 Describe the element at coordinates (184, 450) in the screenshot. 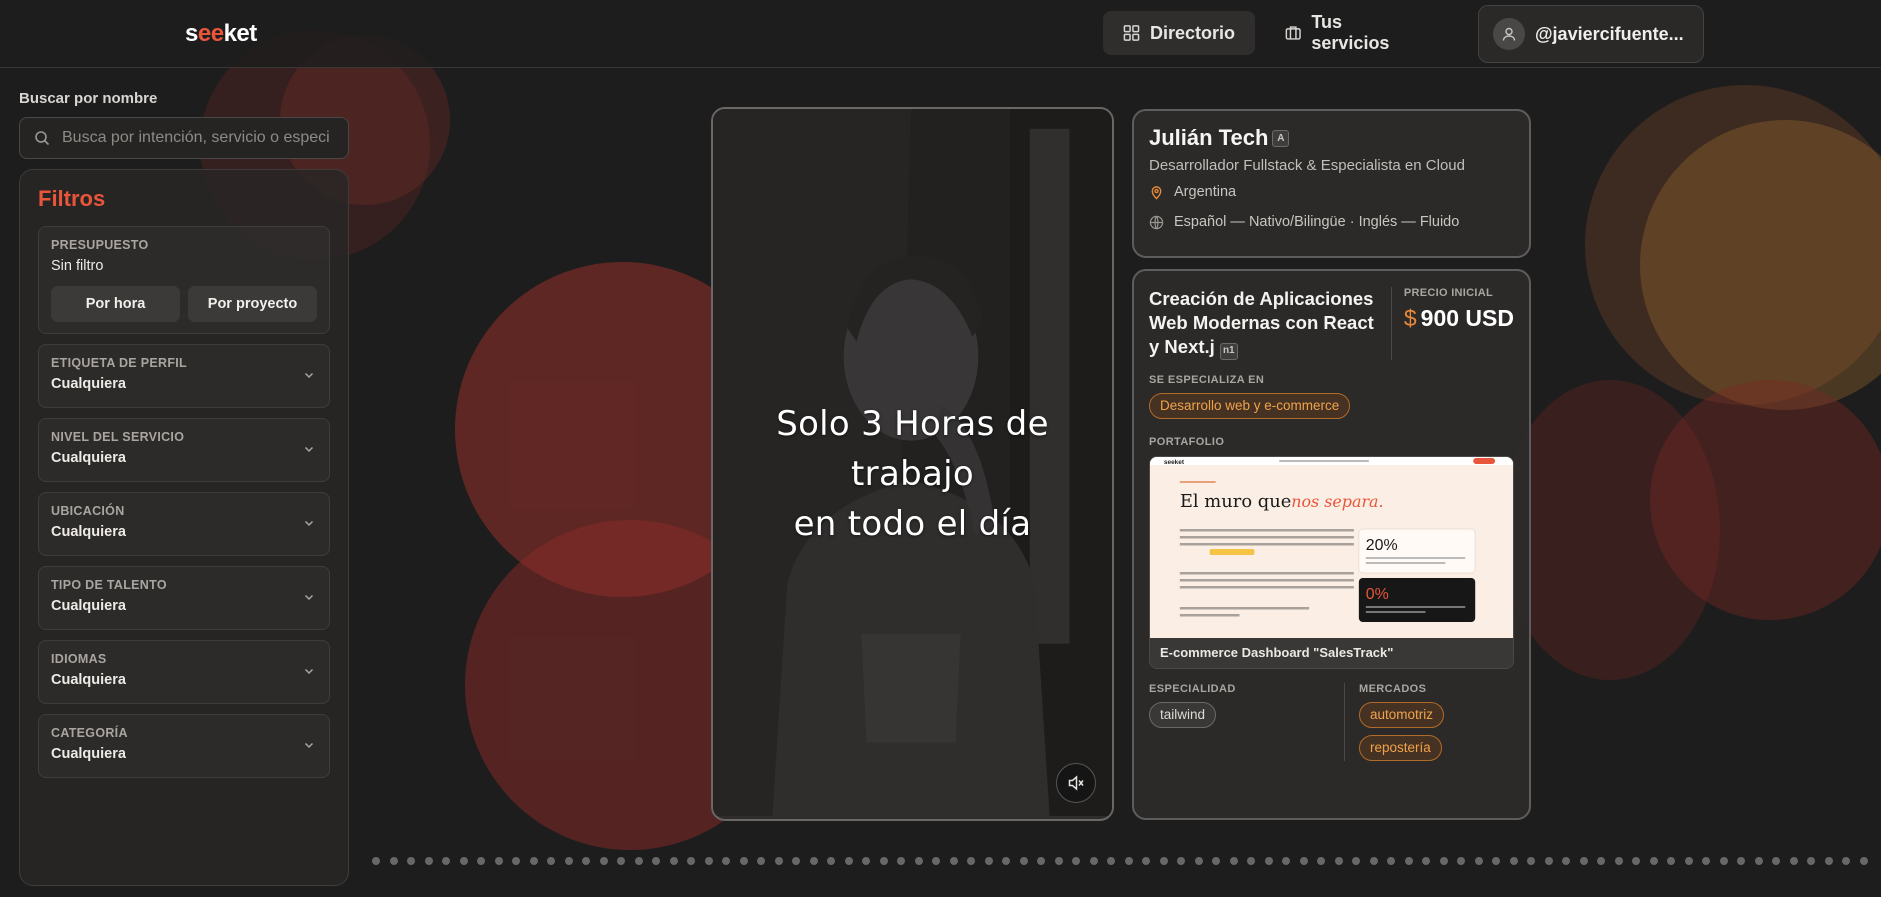

I see `filter-nivel-servicio: NIVEL DEL SERVICIO Cualquiera` at that location.